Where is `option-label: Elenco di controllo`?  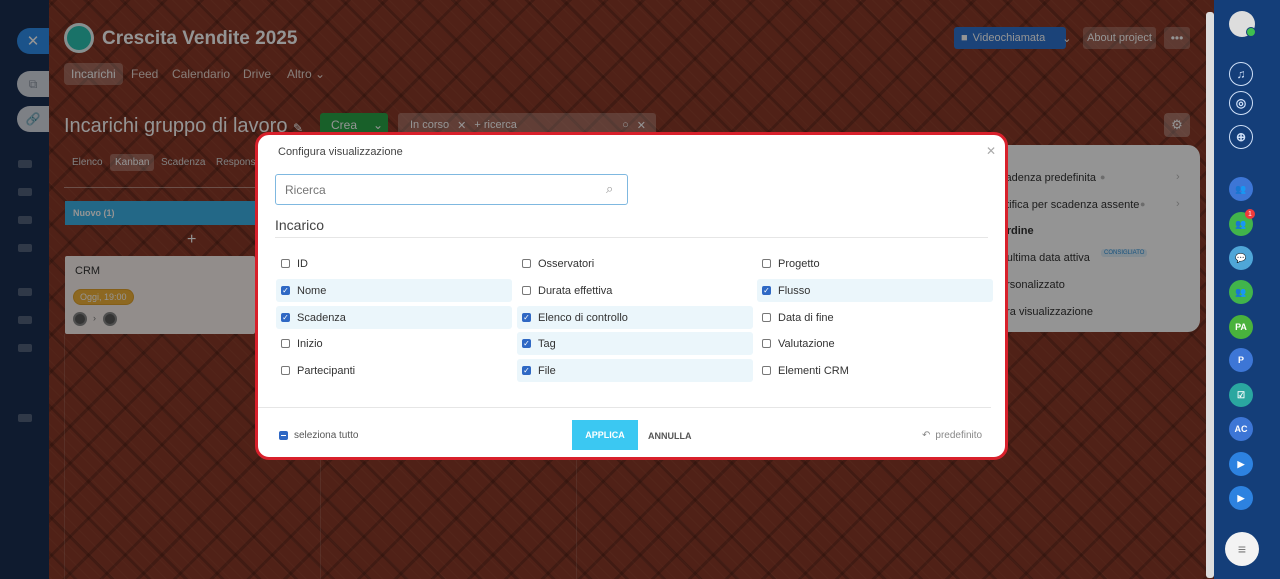
option-label: Elenco di controllo is located at coordinates (583, 317).